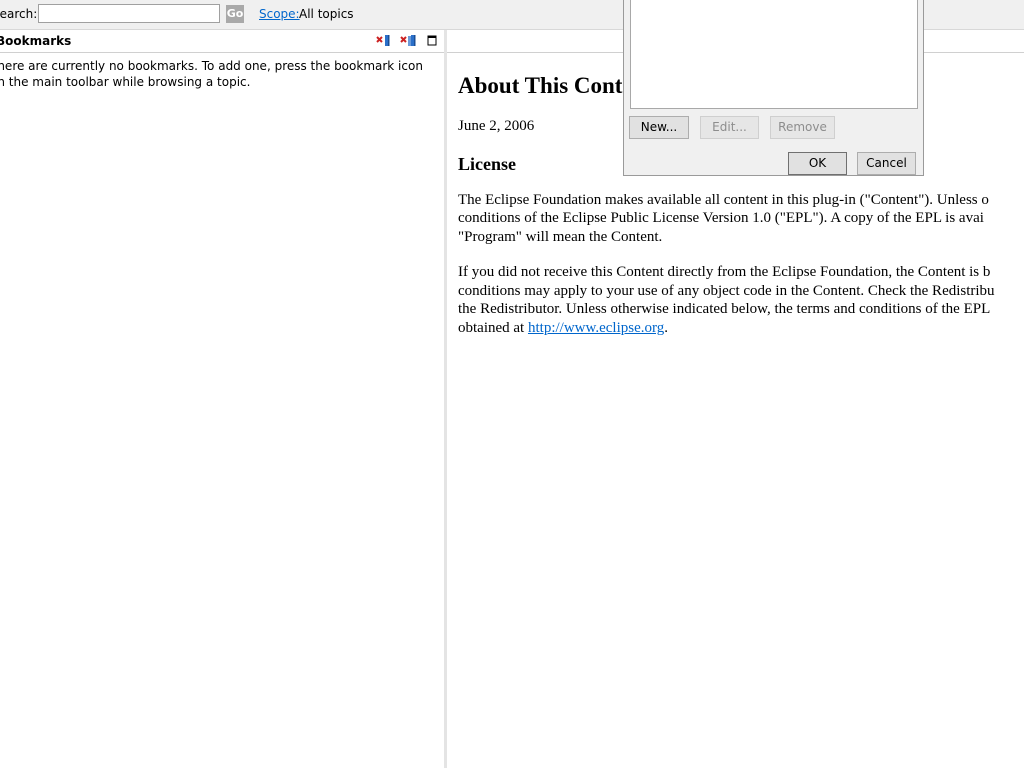 The width and height of the screenshot is (1024, 768). What do you see at coordinates (235, 14) in the screenshot?
I see `go-button: Go` at bounding box center [235, 14].